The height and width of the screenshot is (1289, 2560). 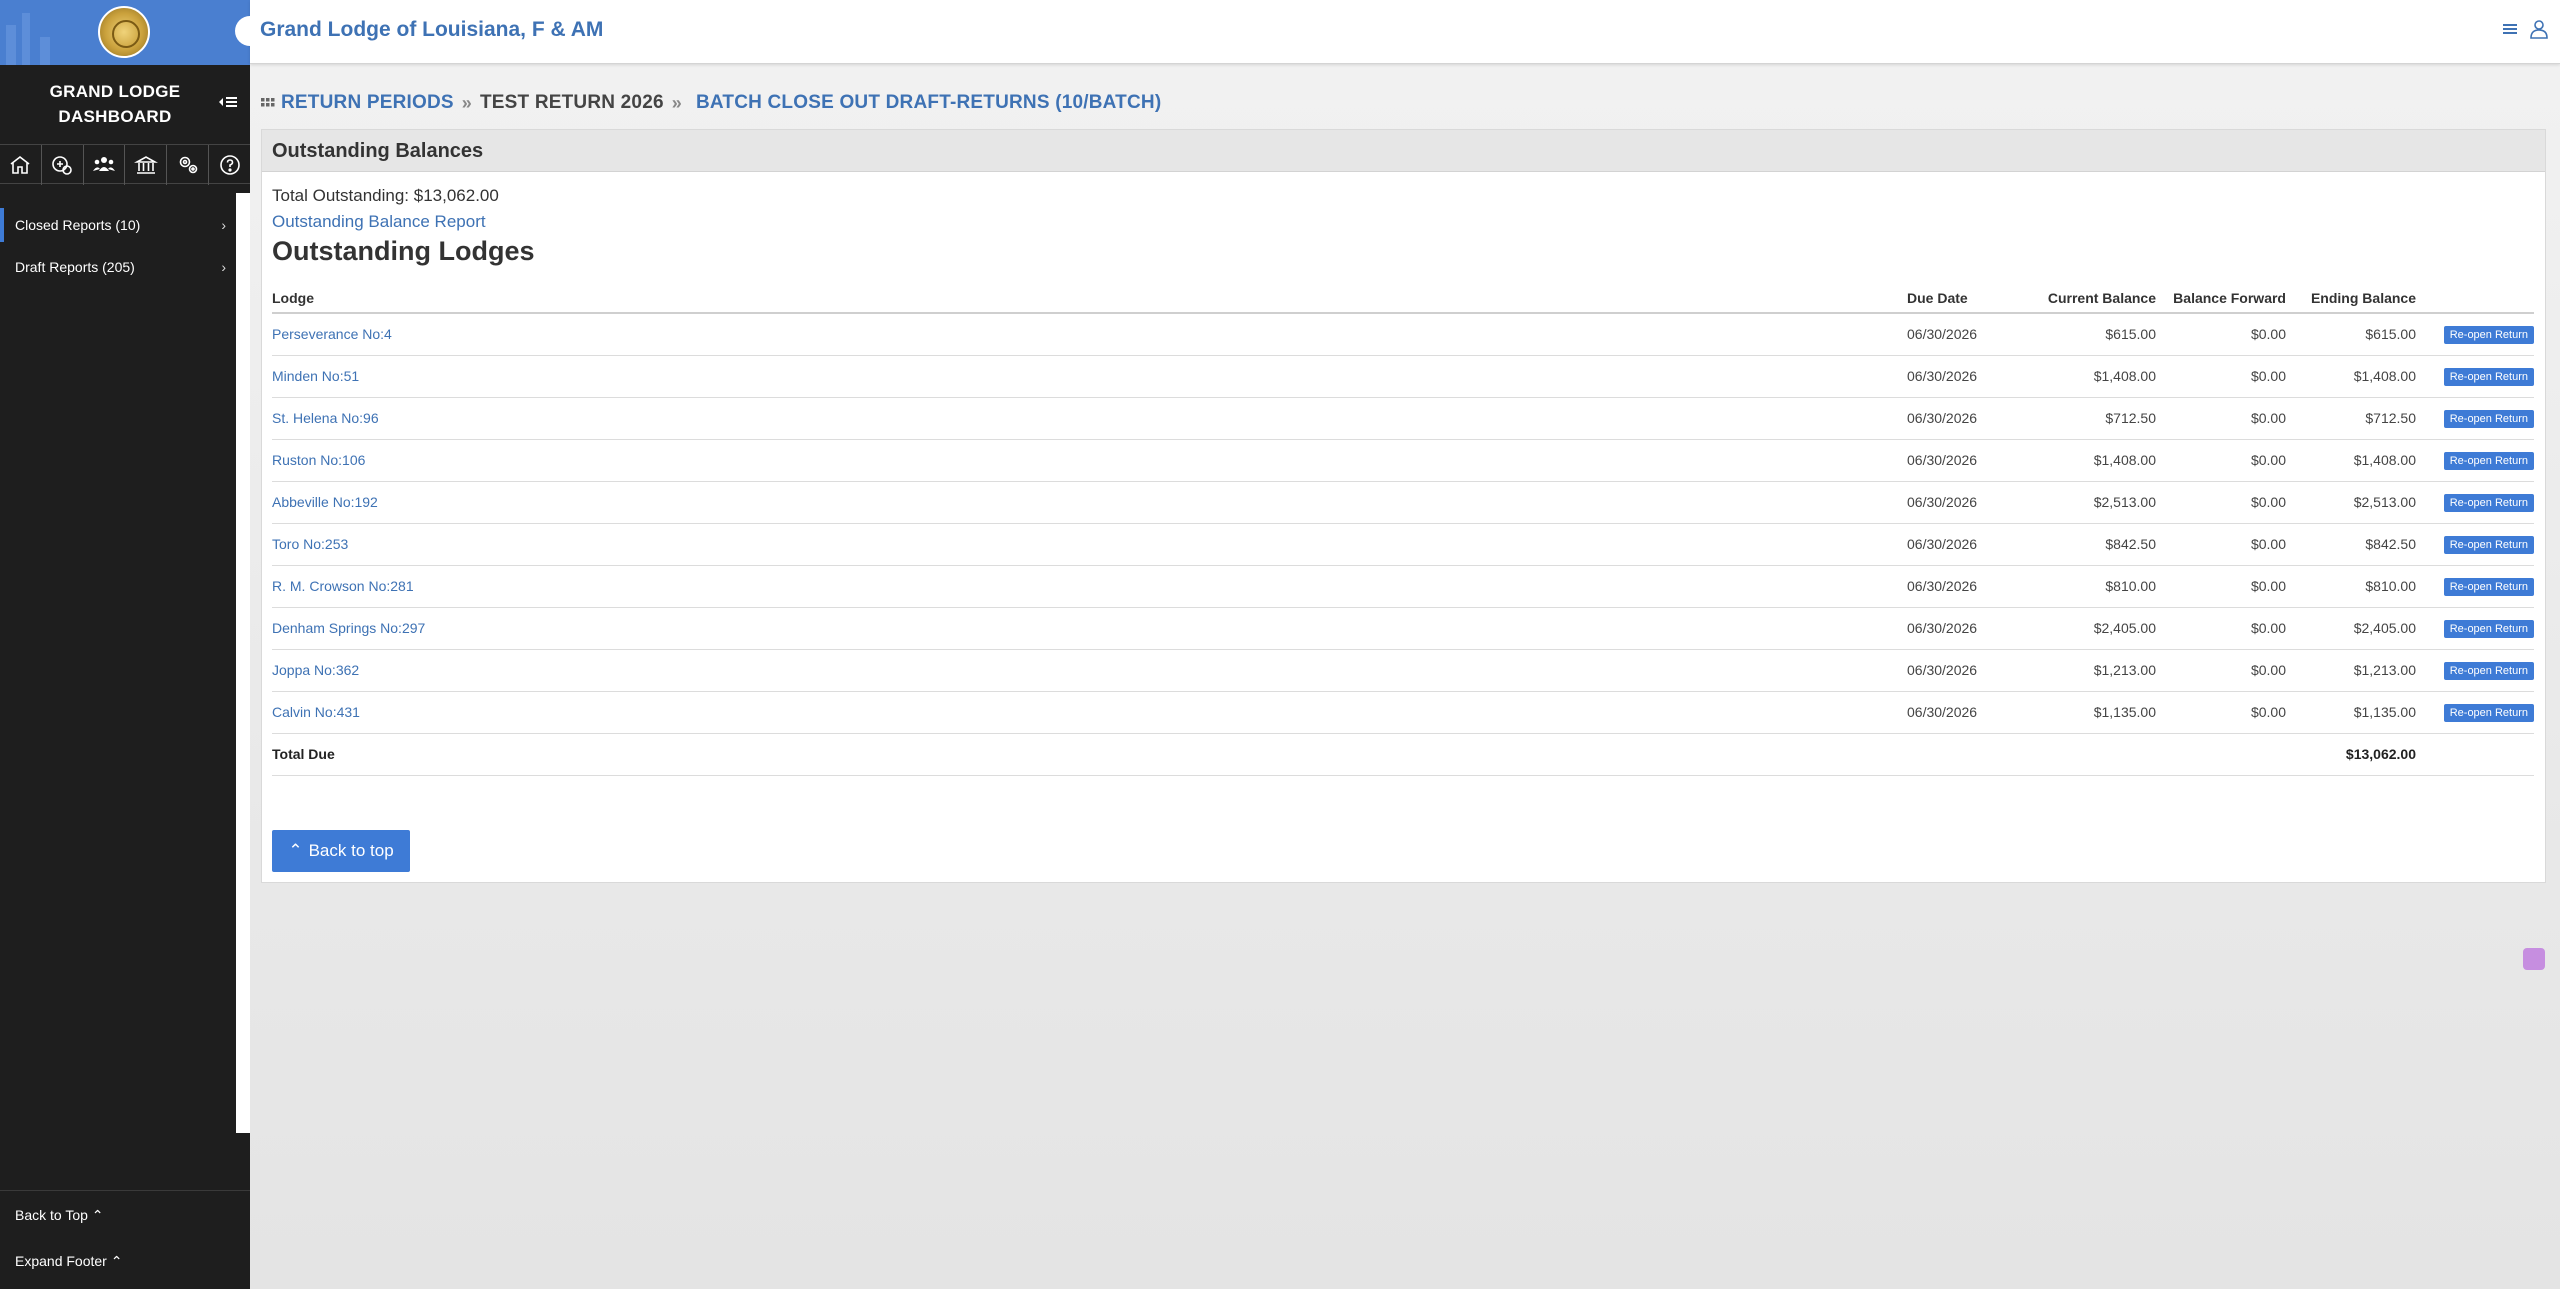 I want to click on total-outstanding-text: Total Outstanding: $13,062.00, so click(x=385, y=195).